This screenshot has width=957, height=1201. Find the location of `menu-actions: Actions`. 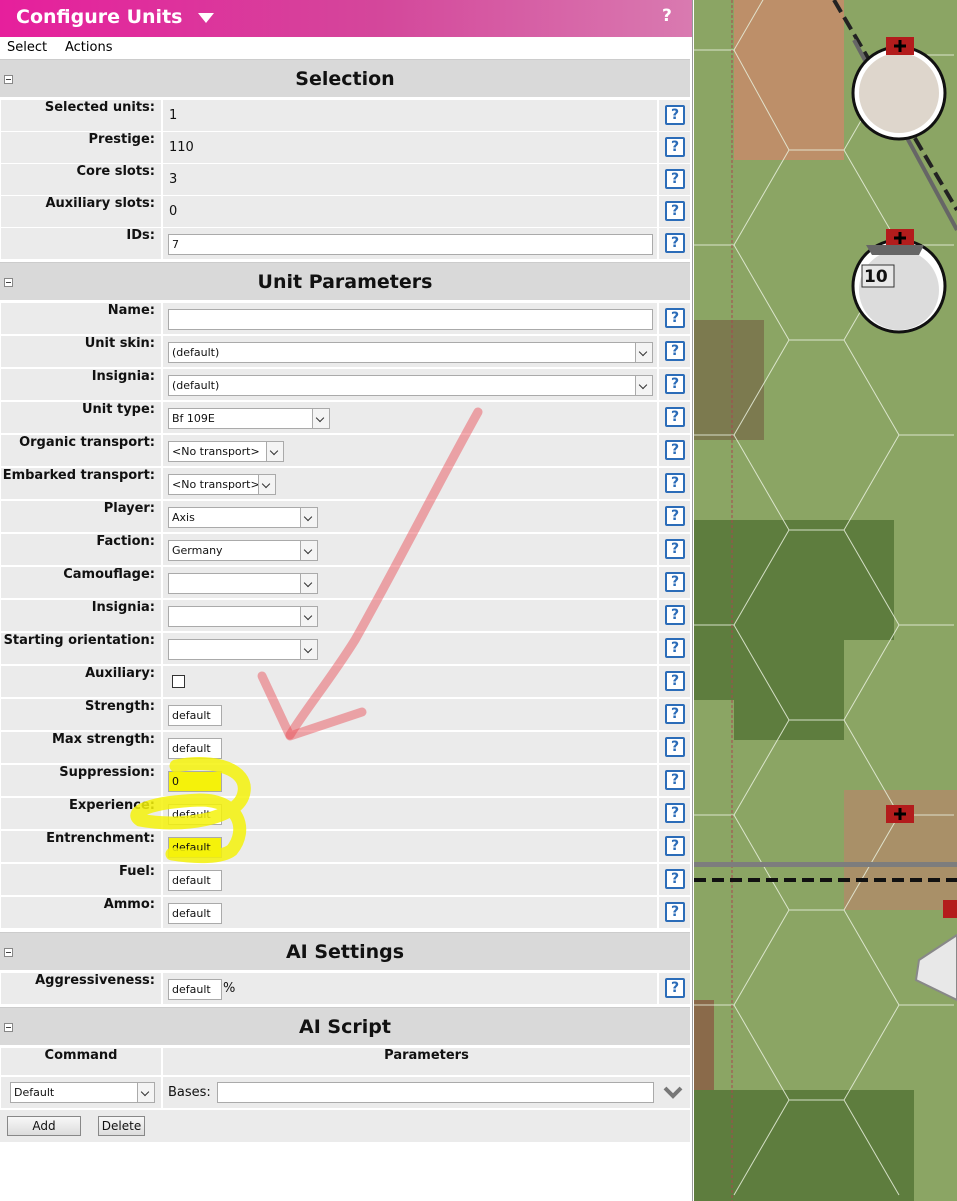

menu-actions: Actions is located at coordinates (89, 47).